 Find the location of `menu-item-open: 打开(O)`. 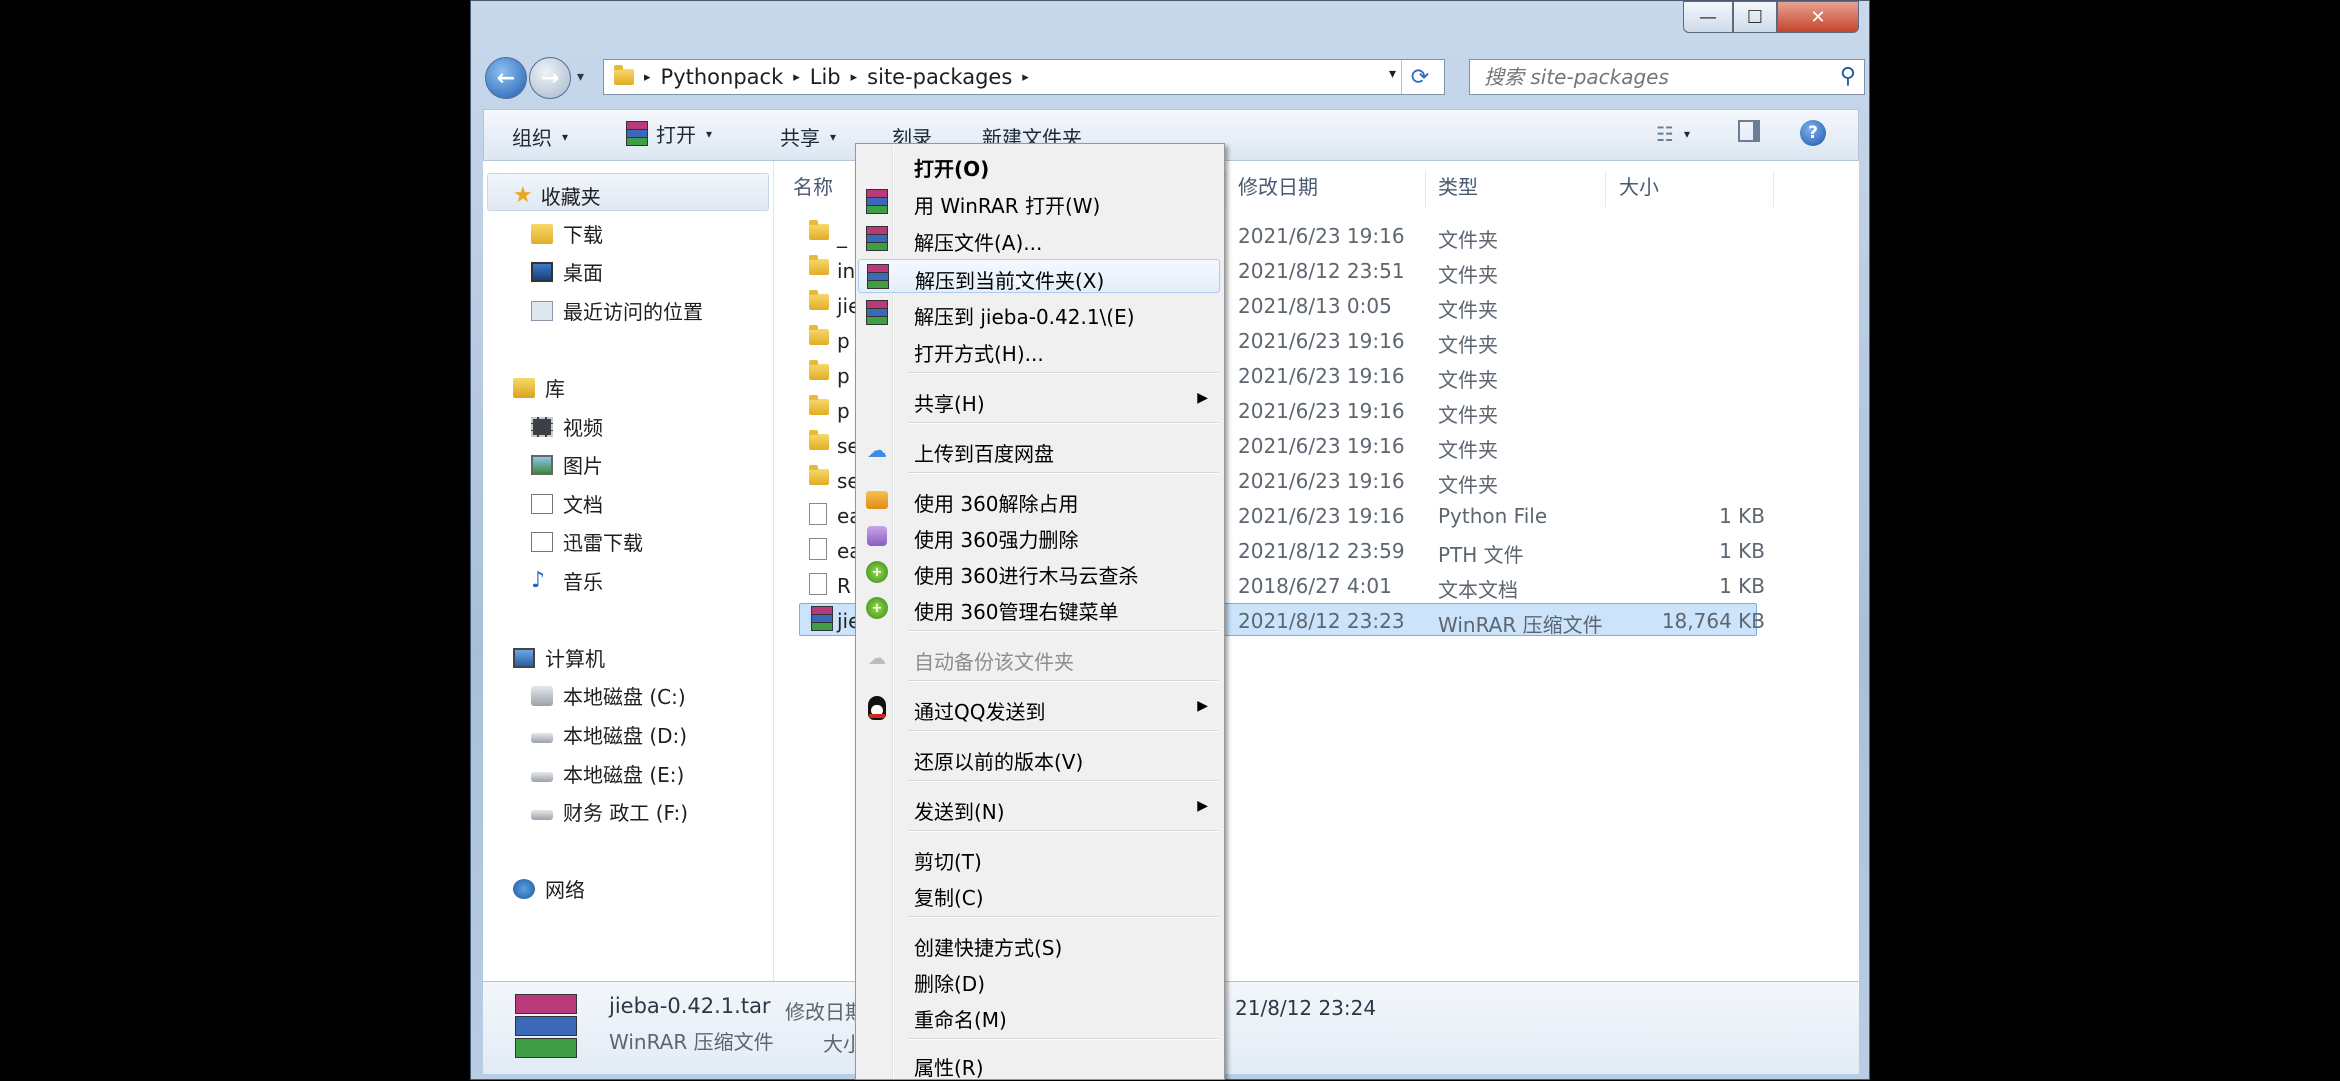

menu-item-open: 打开(O) is located at coordinates (1039, 165).